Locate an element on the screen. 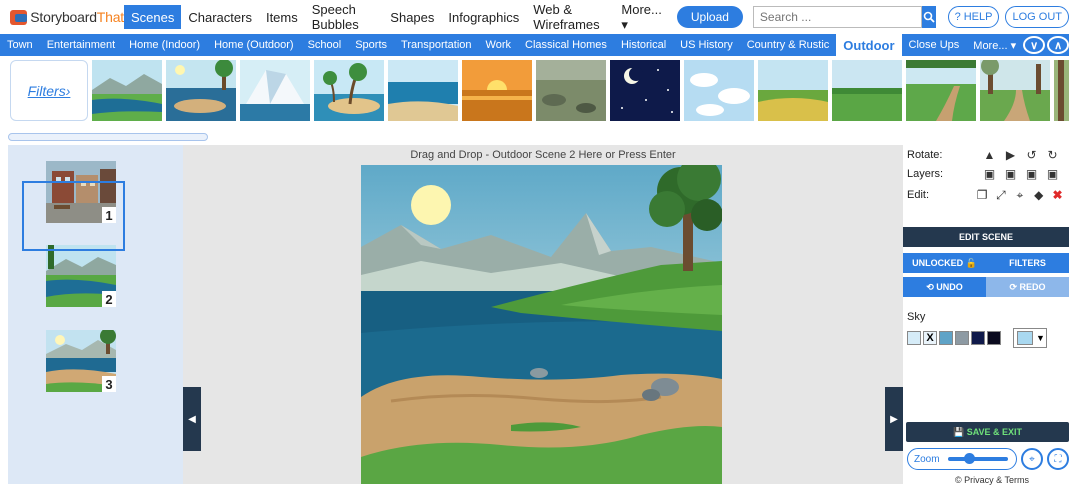 Image resolution: width=1069 pixels, height=485 pixels. logout-button: LOG OUT is located at coordinates (1037, 17).